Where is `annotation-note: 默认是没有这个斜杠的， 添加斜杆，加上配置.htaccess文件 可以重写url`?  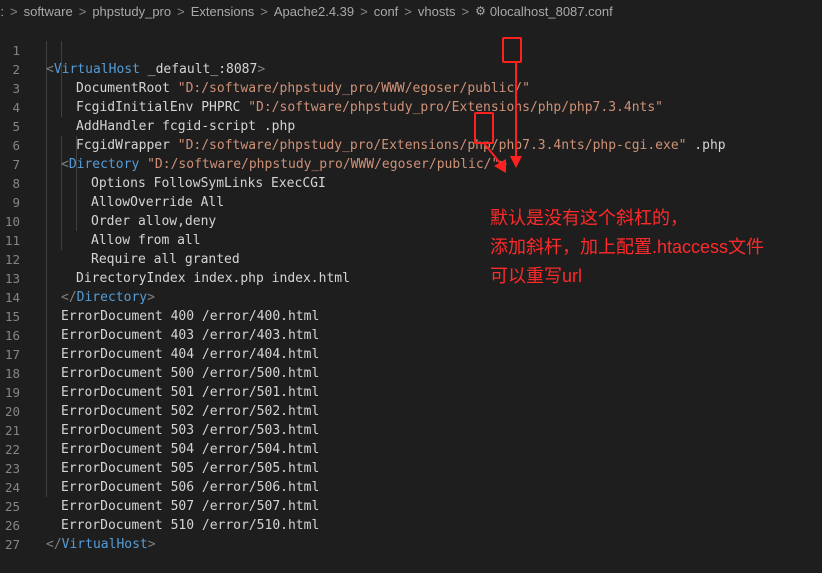 annotation-note: 默认是没有这个斜杠的， 添加斜杆，加上配置.htaccess文件 可以重写url is located at coordinates (627, 247).